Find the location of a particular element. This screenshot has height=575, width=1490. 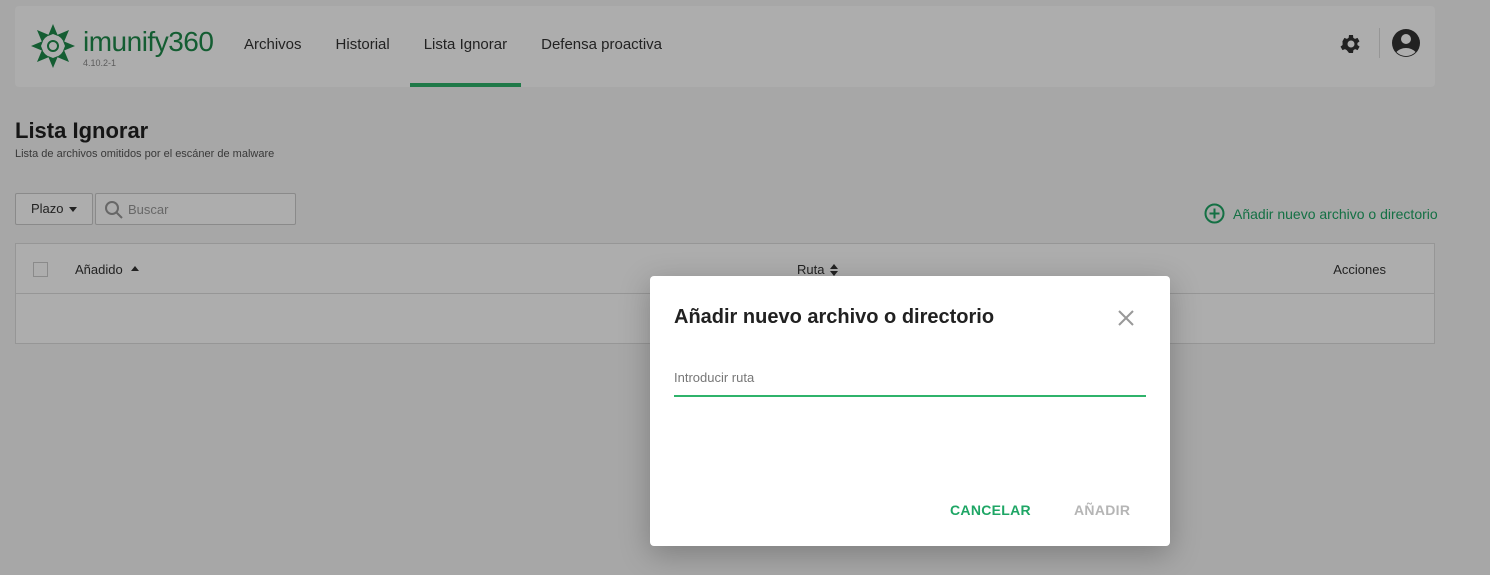

close-icon is located at coordinates (1126, 318).